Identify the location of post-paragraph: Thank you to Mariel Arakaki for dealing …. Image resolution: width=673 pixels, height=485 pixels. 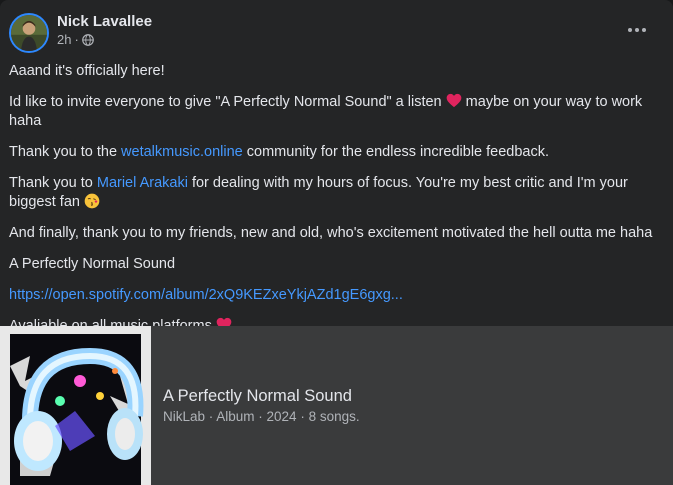
(334, 193).